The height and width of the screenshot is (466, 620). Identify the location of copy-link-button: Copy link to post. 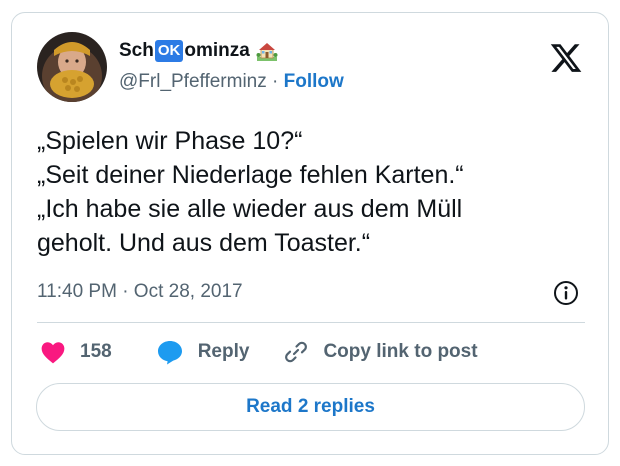
(380, 352).